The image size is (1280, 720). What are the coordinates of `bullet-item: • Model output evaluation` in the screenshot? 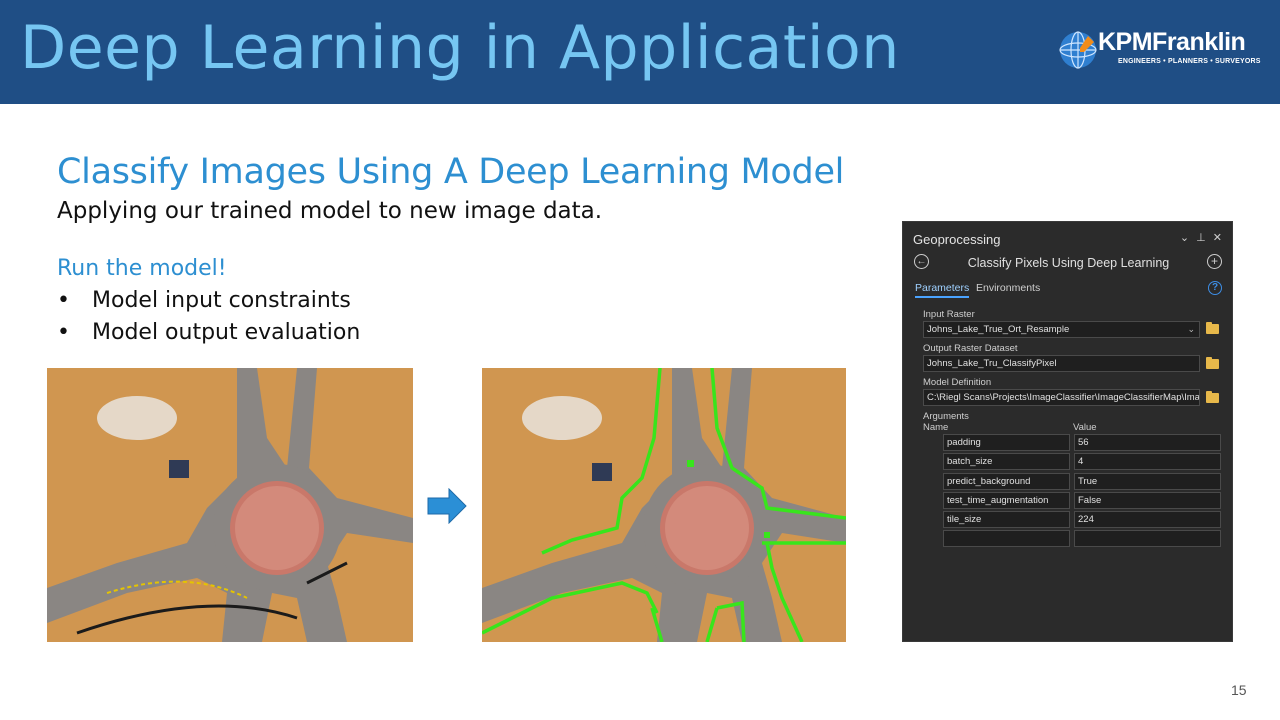 It's located at (208, 334).